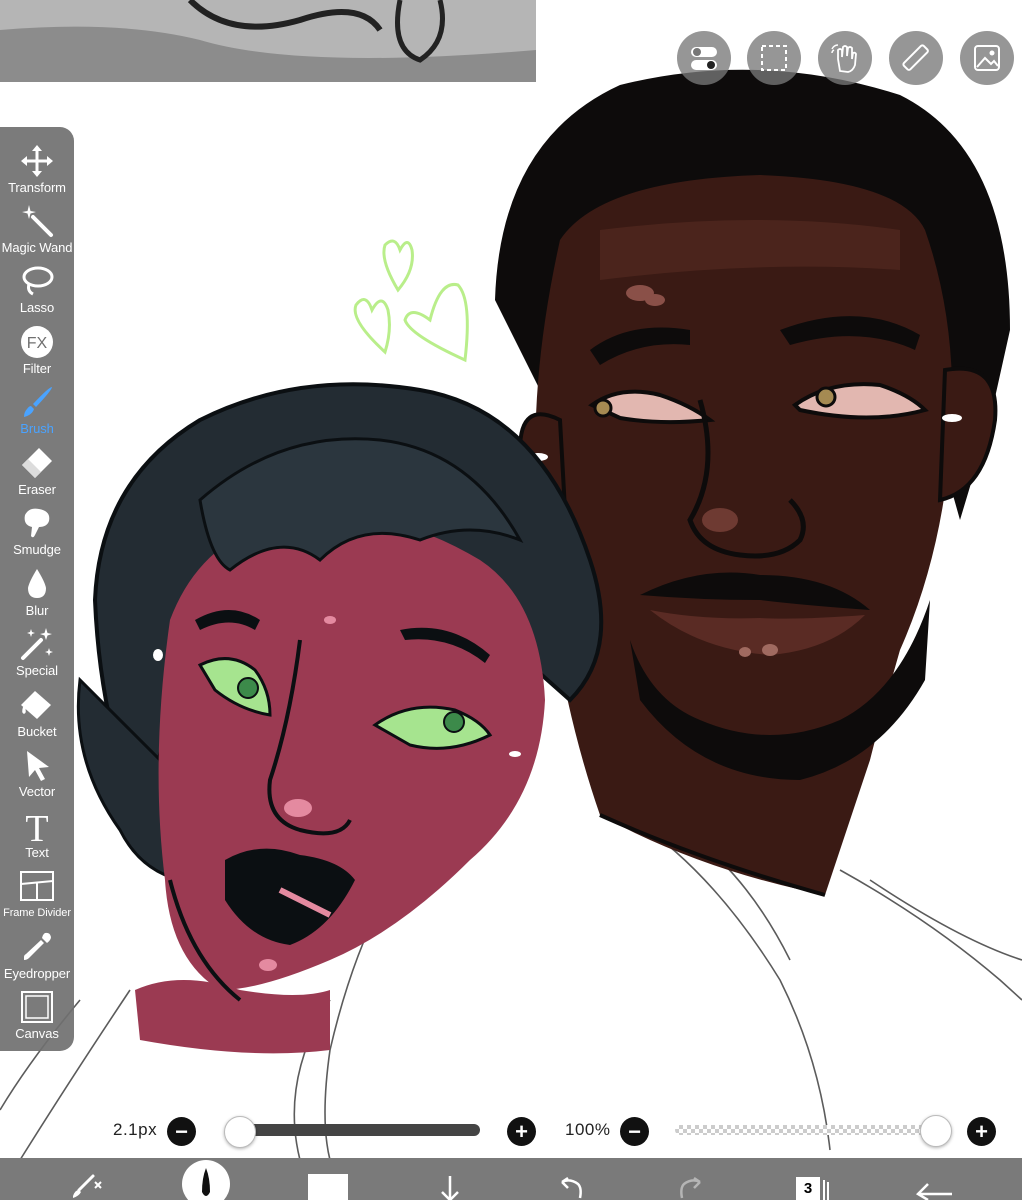 This screenshot has width=1022, height=1200. Describe the element at coordinates (37, 1007) in the screenshot. I see `canvas-icon` at that location.